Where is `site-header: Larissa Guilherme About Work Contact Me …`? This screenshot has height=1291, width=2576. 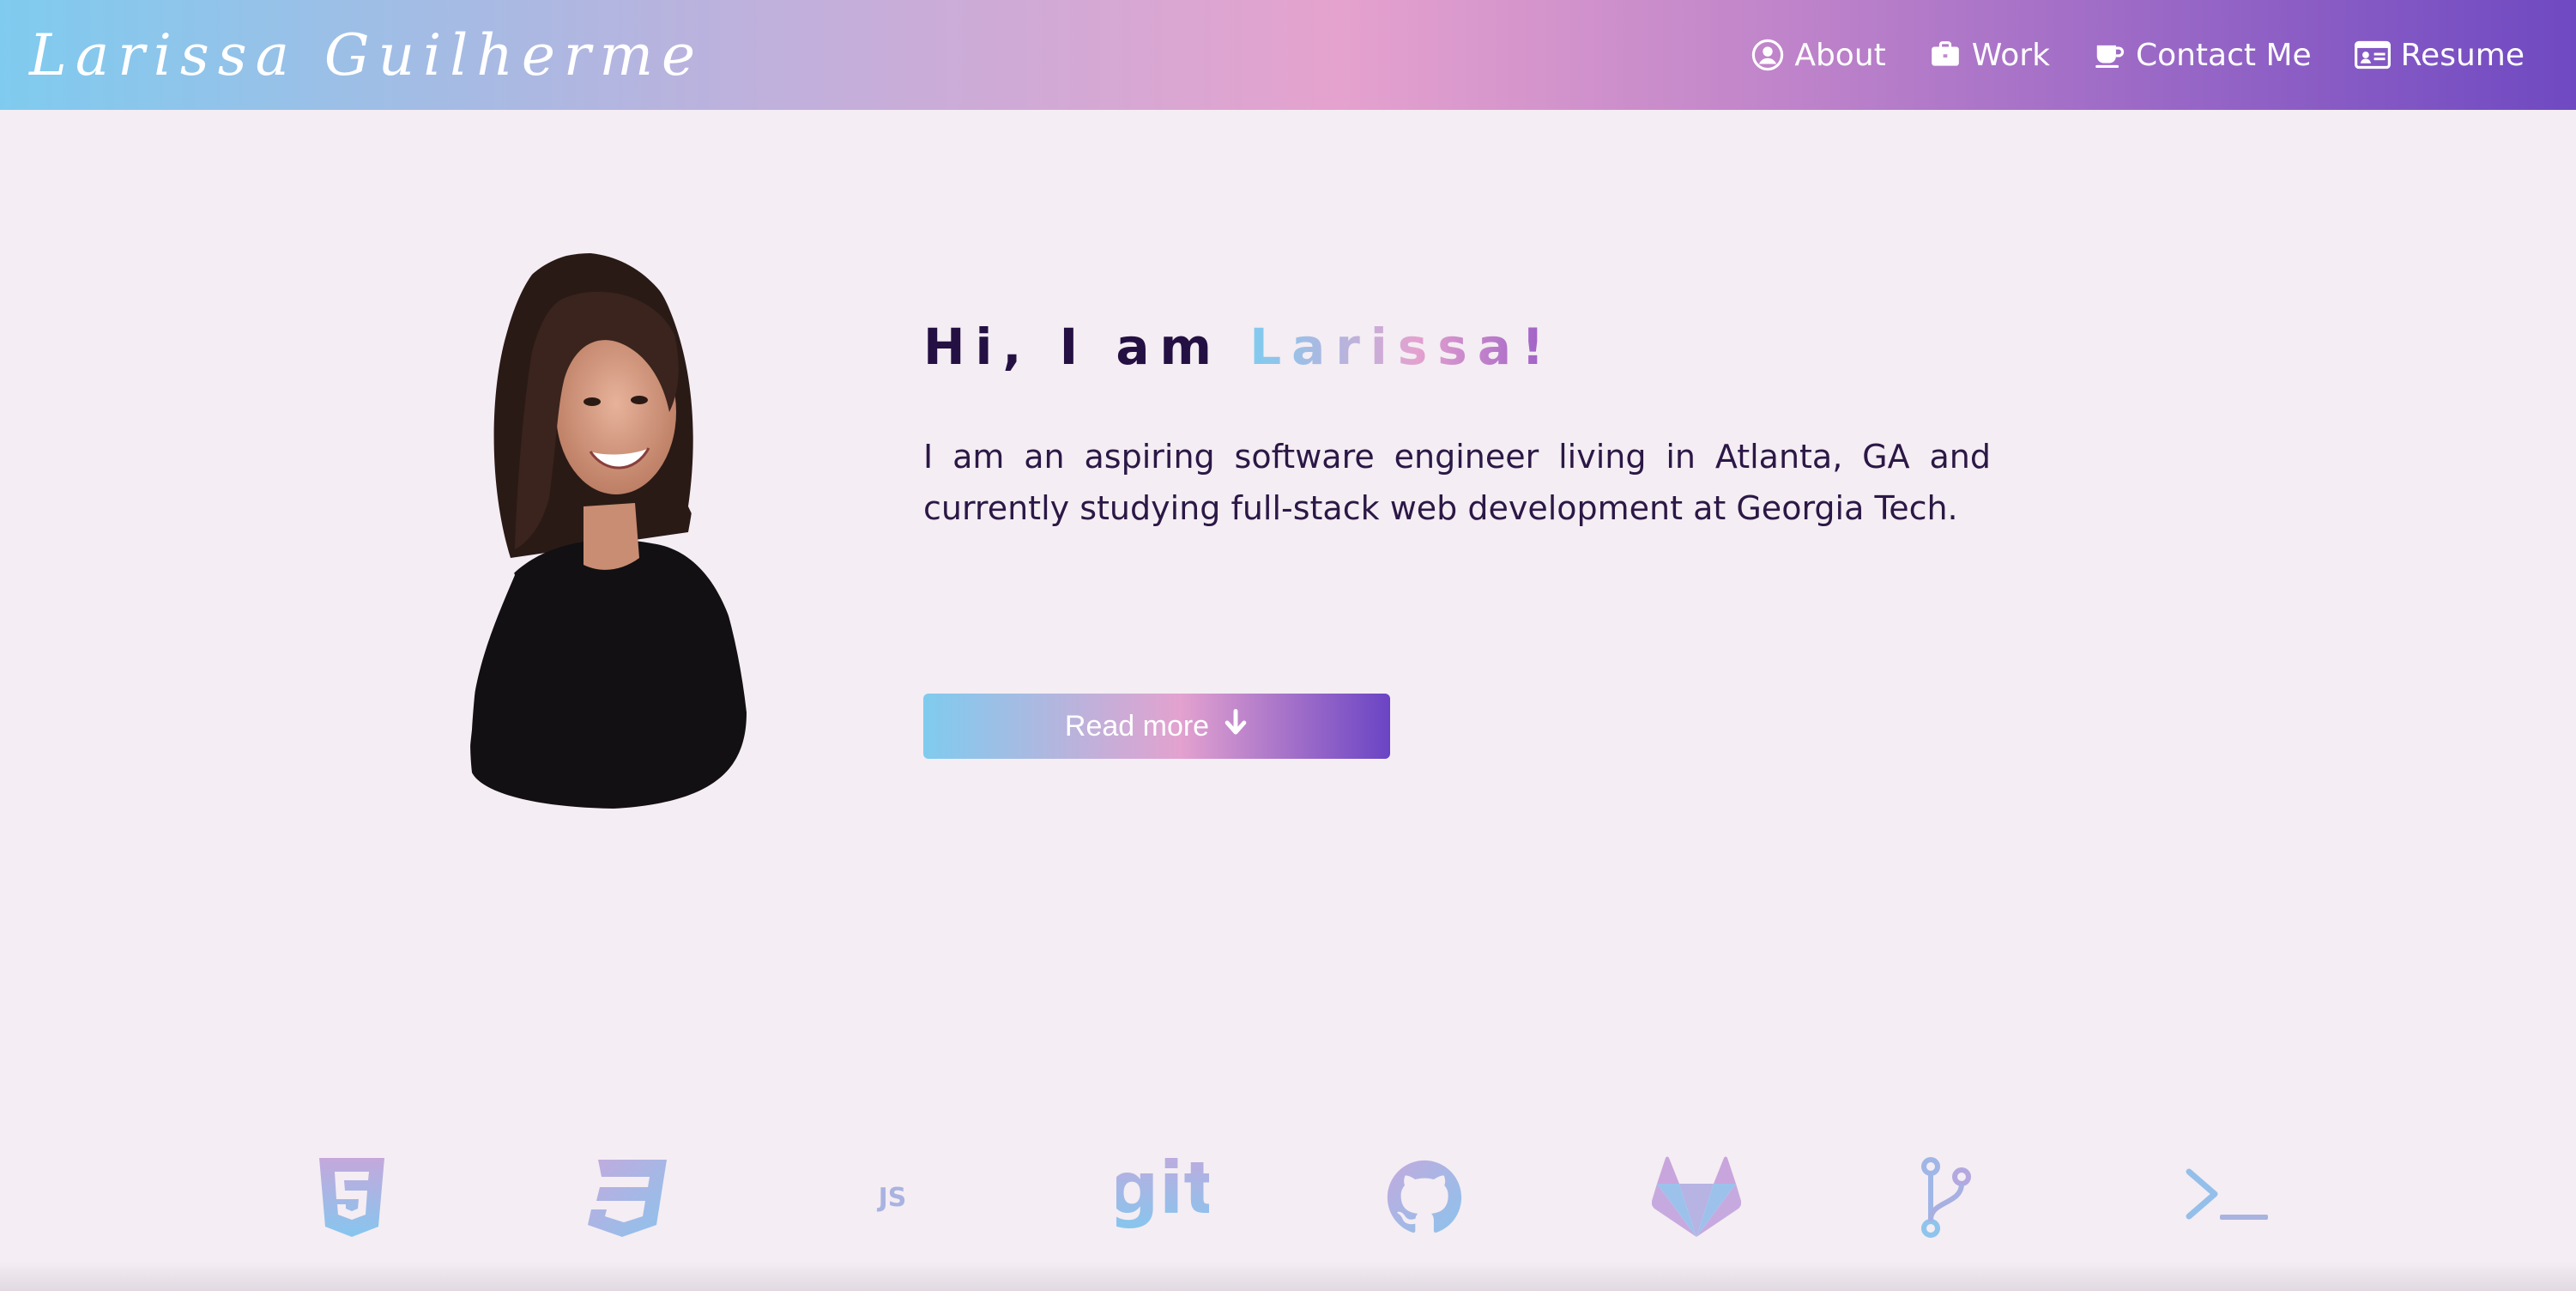
site-header: Larissa Guilherme About Work Contact Me … is located at coordinates (1288, 55).